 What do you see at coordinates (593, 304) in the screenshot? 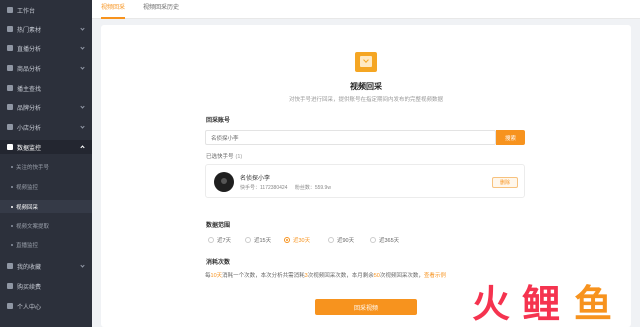
I see `watermark-char: 鱼` at bounding box center [593, 304].